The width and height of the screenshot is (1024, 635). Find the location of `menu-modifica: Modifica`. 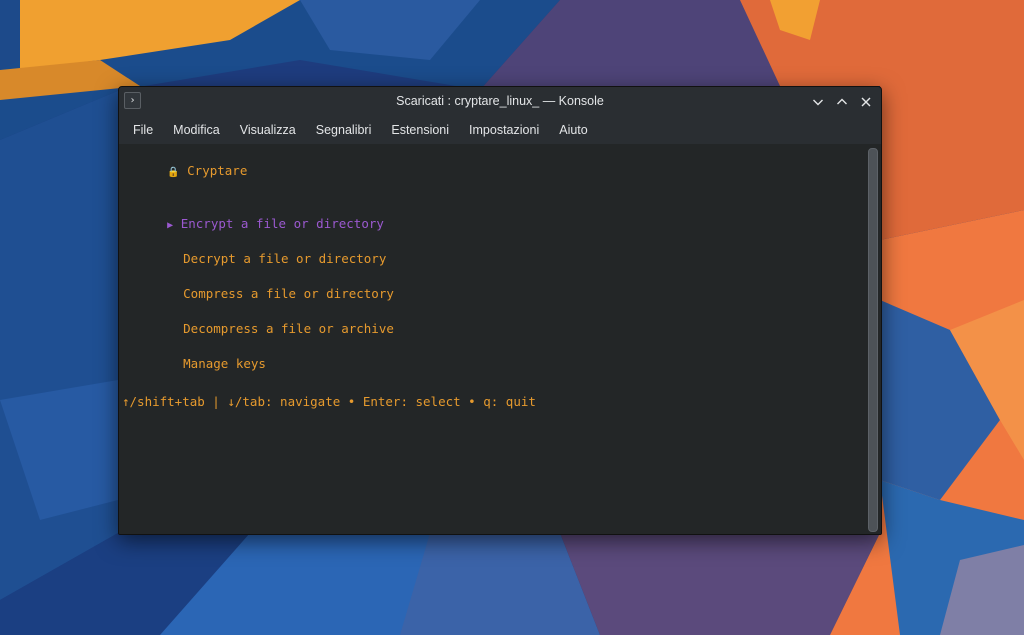

menu-modifica: Modifica is located at coordinates (196, 130).